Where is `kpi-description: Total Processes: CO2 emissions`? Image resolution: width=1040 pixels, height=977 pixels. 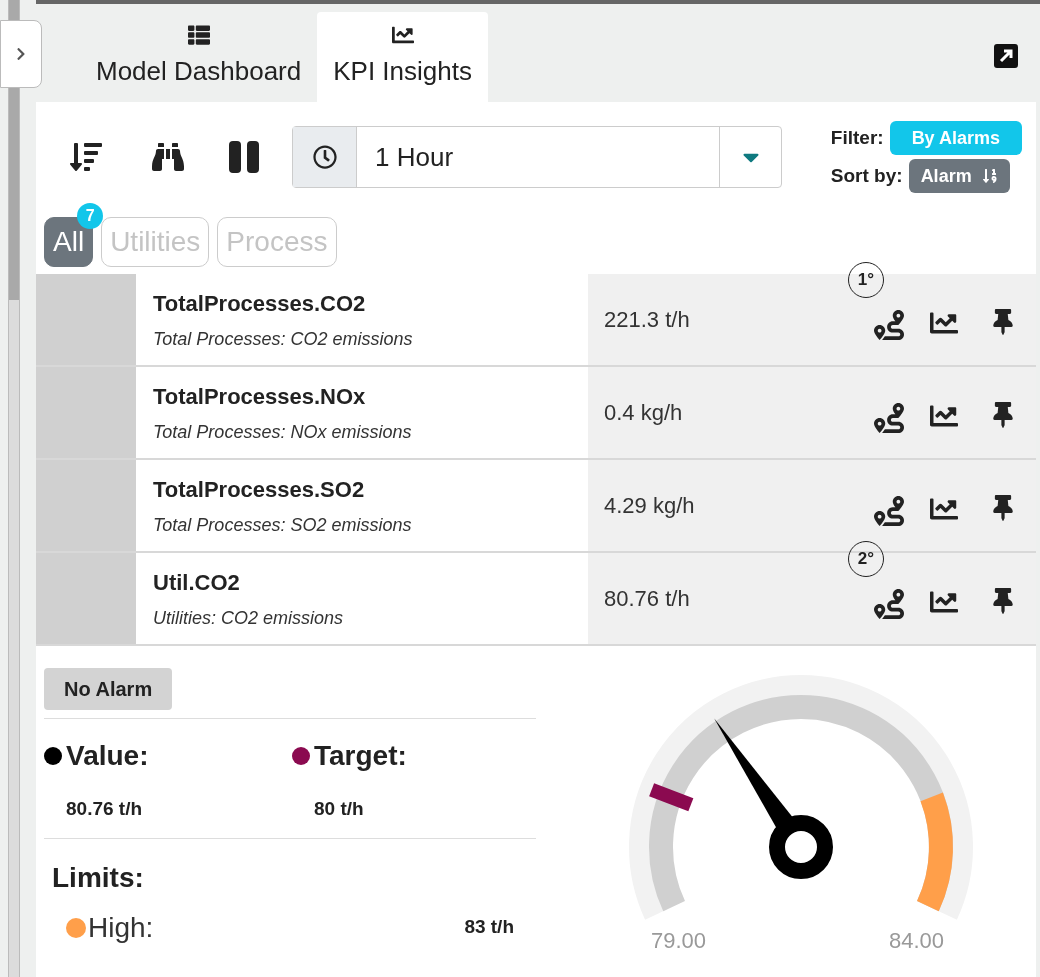
kpi-description: Total Processes: CO2 emissions is located at coordinates (283, 339).